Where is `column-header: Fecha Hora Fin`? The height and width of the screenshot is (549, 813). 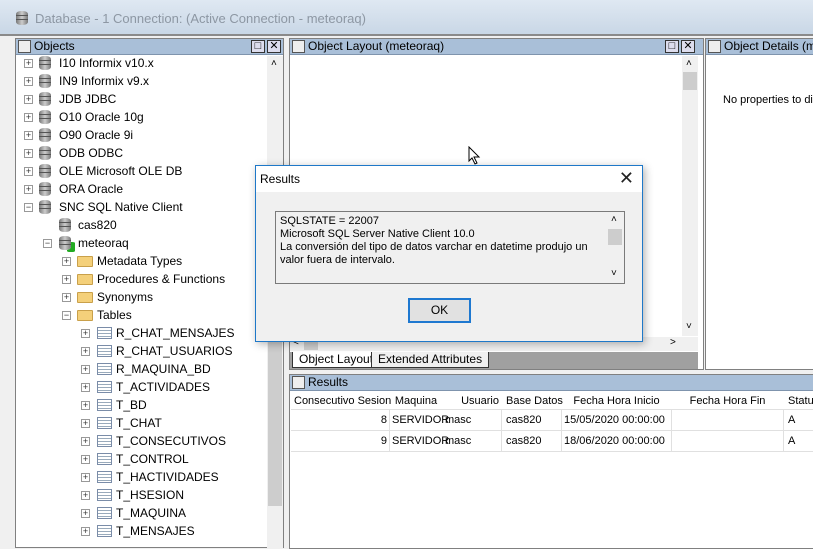
column-header: Fecha Hora Fin is located at coordinates (727, 401).